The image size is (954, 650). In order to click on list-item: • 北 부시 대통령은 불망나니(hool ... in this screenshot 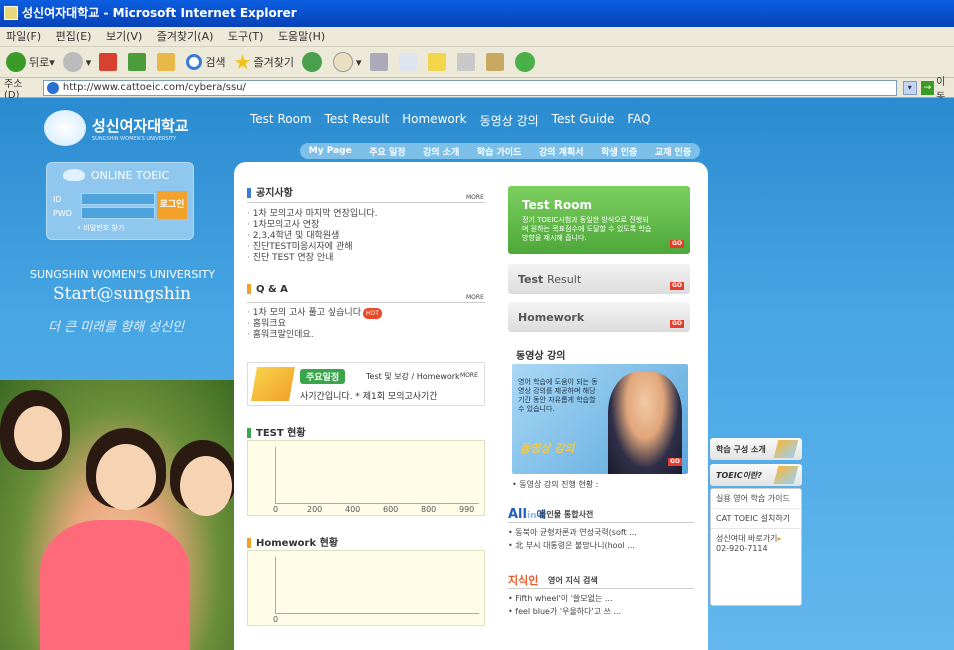, I will do `click(572, 545)`.